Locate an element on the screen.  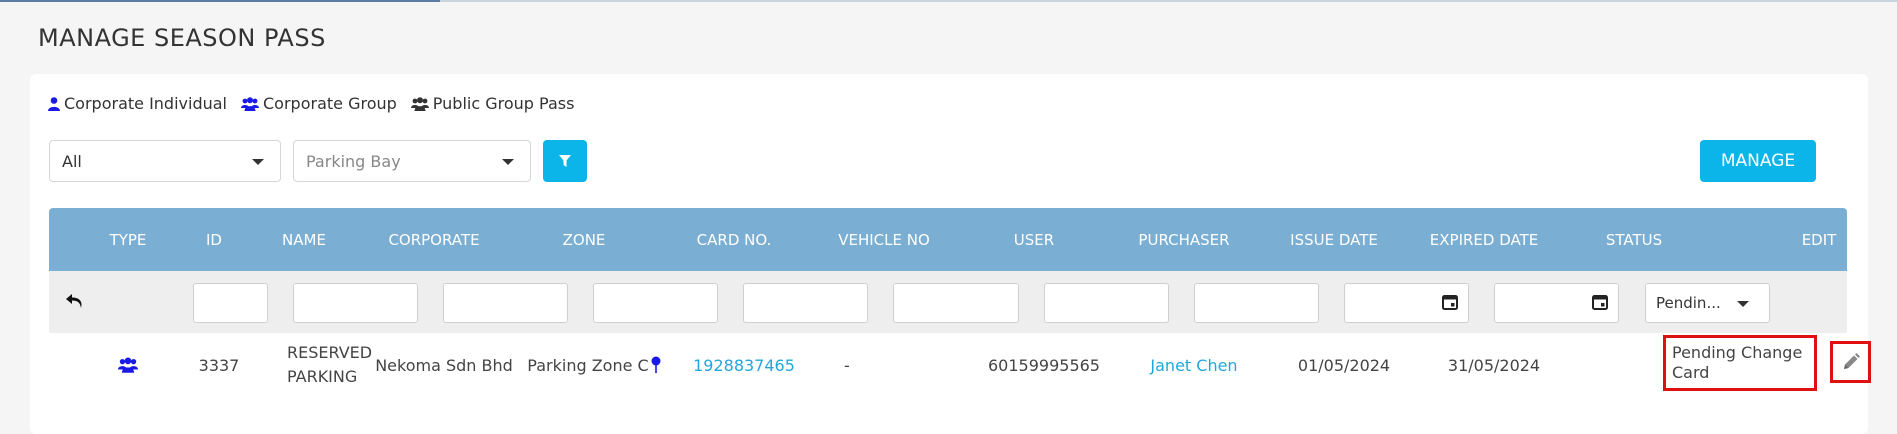
row-card-no-cell: 1928837465 is located at coordinates (744, 365).